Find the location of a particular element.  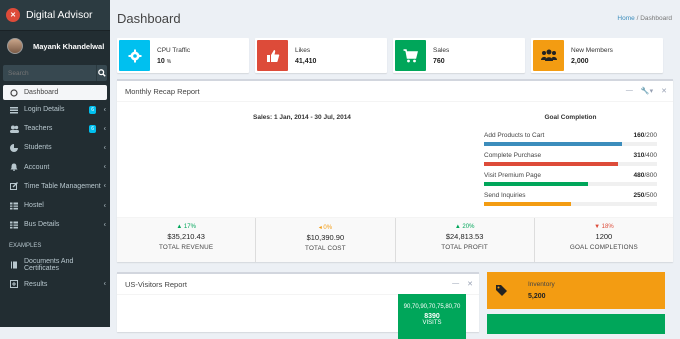

sidebar-section-header: EXAMPLES is located at coordinates (25, 246).